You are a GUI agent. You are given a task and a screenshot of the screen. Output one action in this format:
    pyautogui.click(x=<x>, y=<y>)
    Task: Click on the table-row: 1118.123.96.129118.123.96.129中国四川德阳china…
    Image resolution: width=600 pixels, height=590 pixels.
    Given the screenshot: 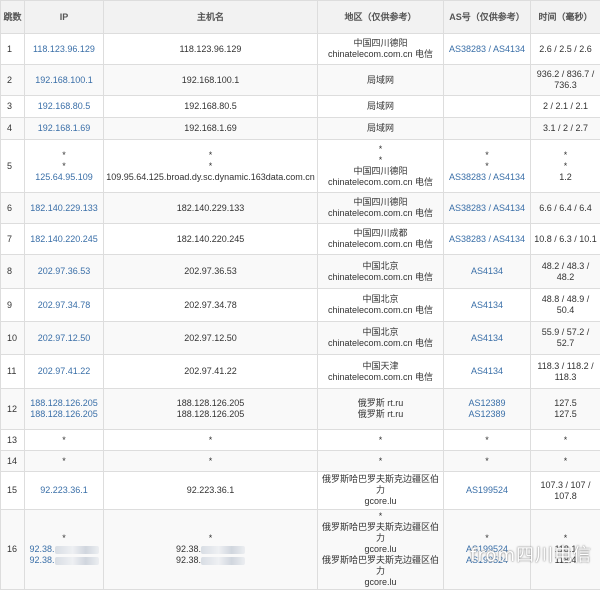 What is the action you would take?
    pyautogui.click(x=300, y=49)
    